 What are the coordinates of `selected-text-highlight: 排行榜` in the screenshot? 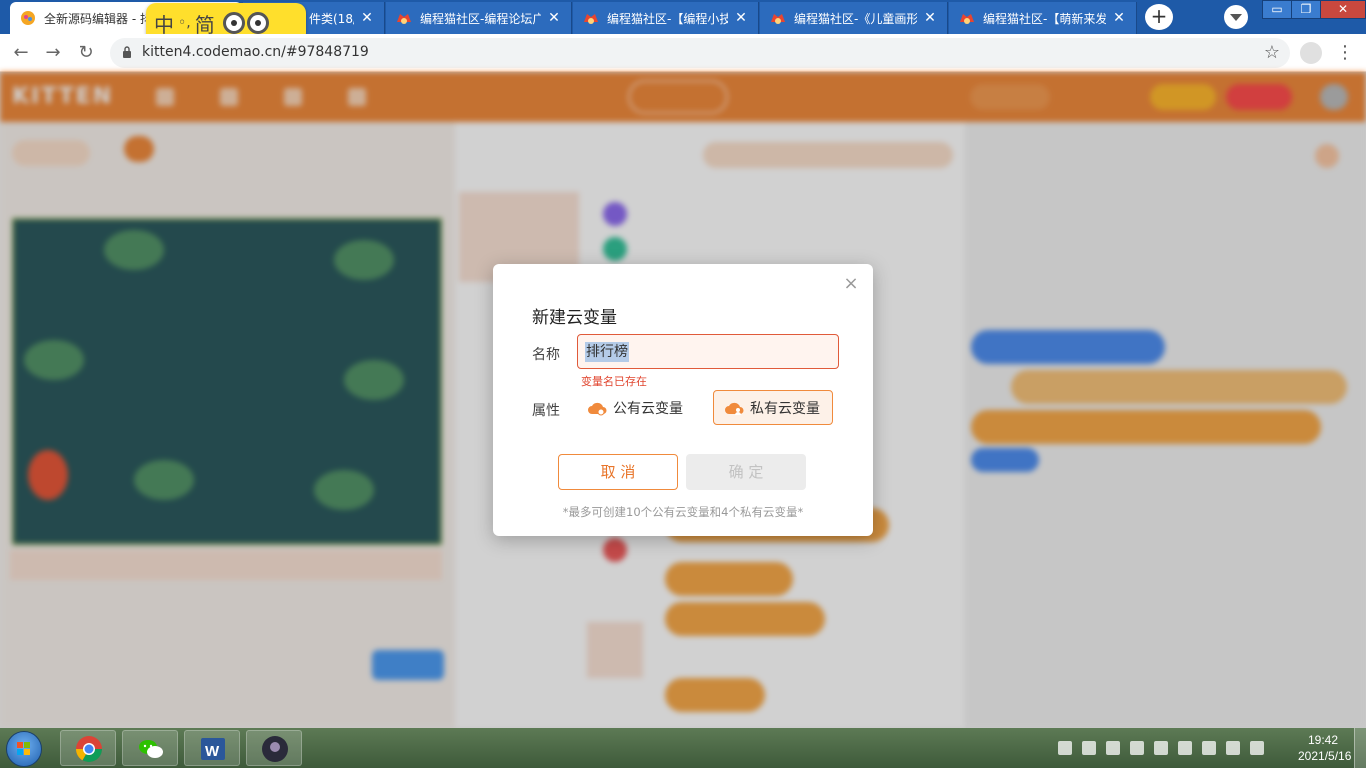 It's located at (607, 352).